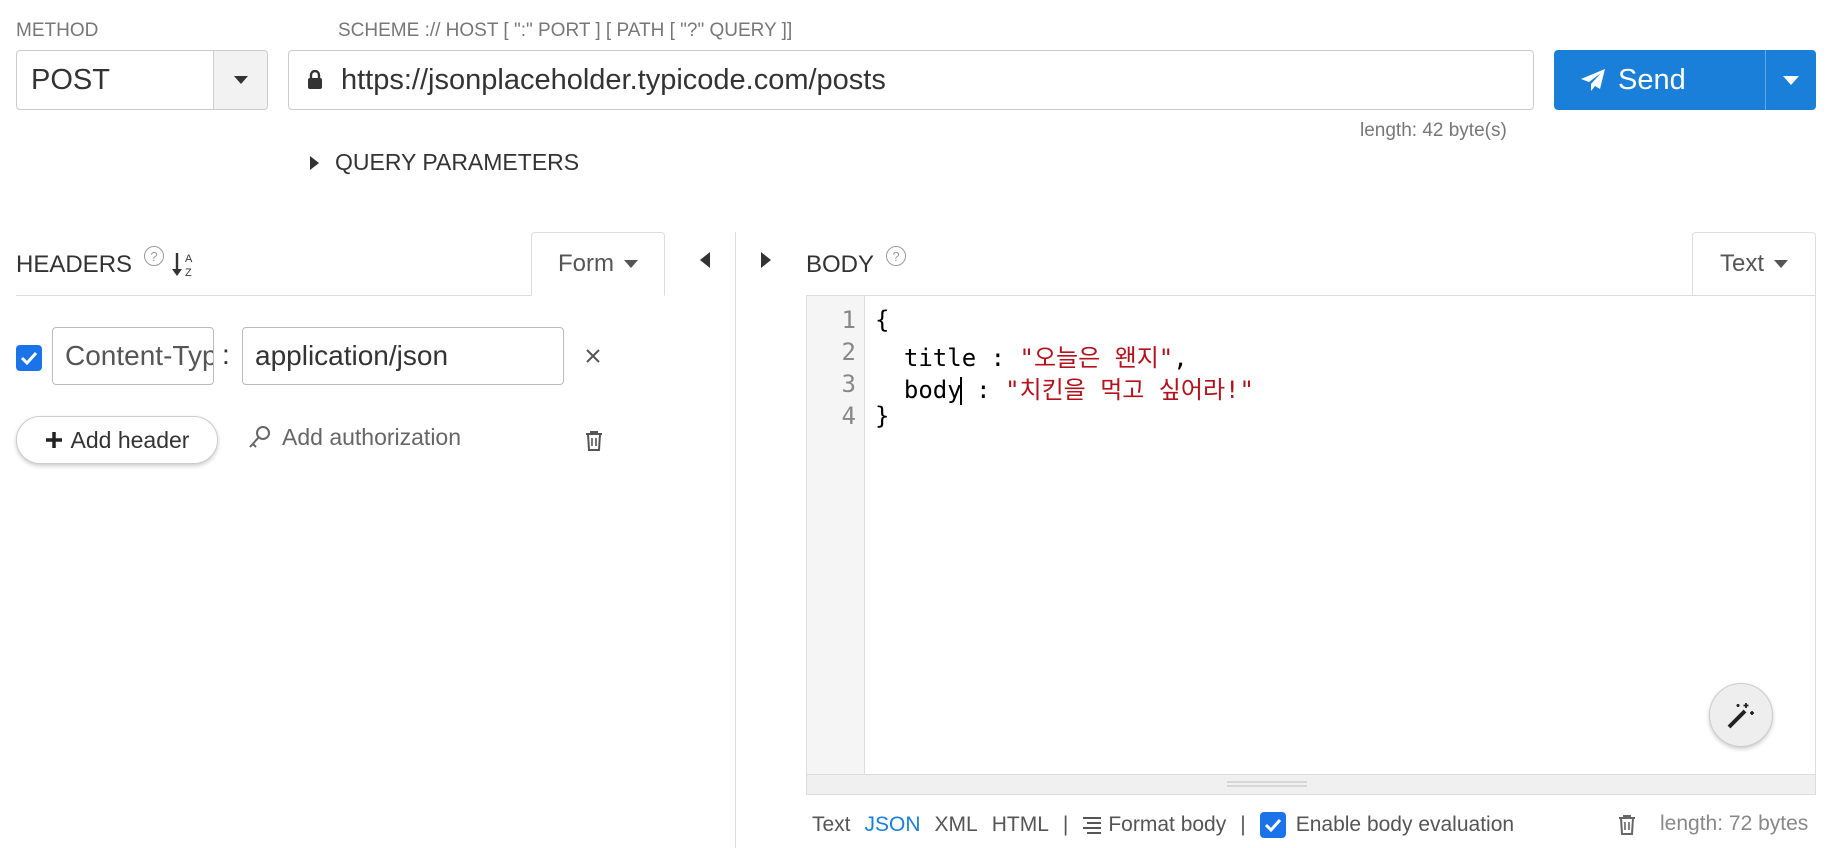 The width and height of the screenshot is (1832, 848). What do you see at coordinates (848, 416) in the screenshot?
I see `line-number: 4` at bounding box center [848, 416].